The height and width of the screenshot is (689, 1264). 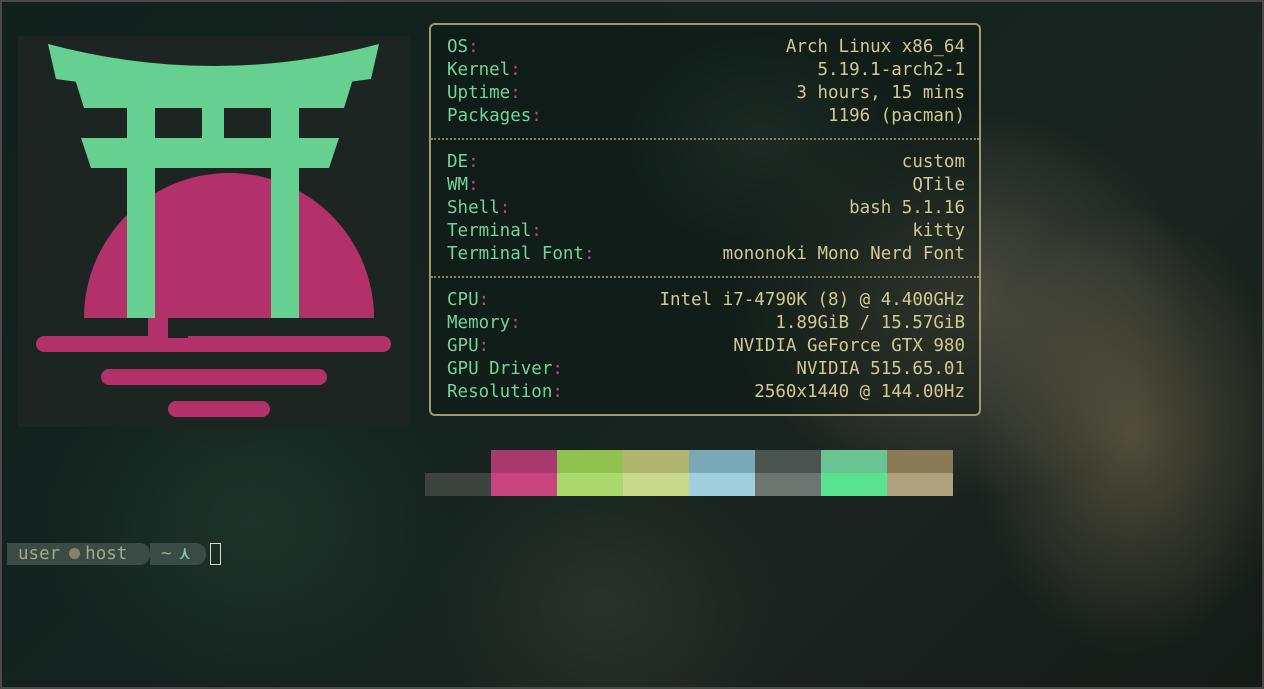 I want to click on prompt-directory: ~ ⋏, so click(x=178, y=554).